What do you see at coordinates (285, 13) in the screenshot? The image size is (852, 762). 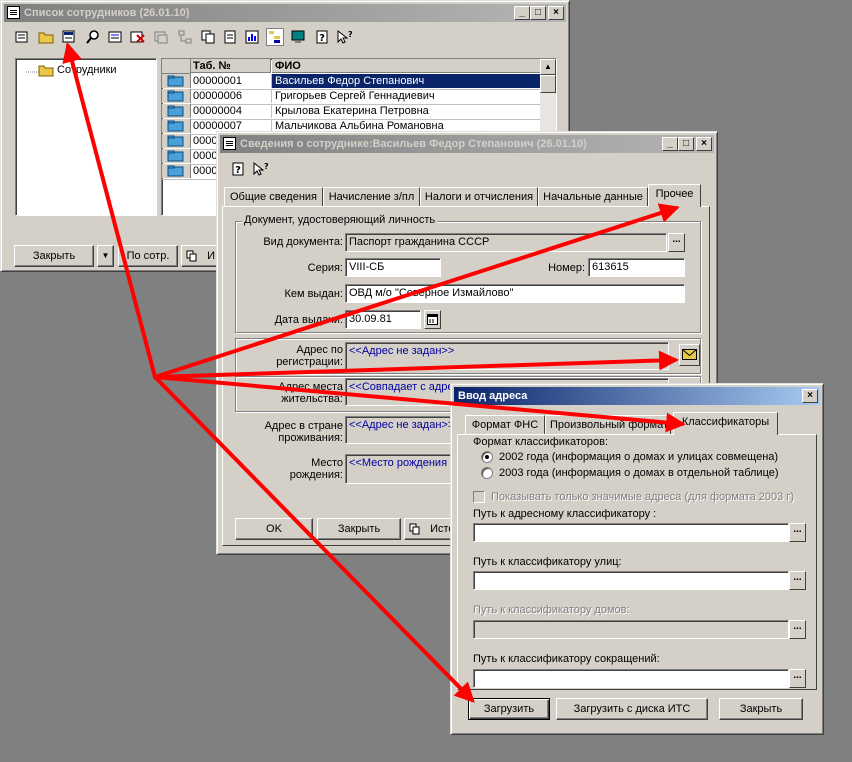 I see `employee-list-titlebar: Список сотрудников (26.01.10) _ □ ×` at bounding box center [285, 13].